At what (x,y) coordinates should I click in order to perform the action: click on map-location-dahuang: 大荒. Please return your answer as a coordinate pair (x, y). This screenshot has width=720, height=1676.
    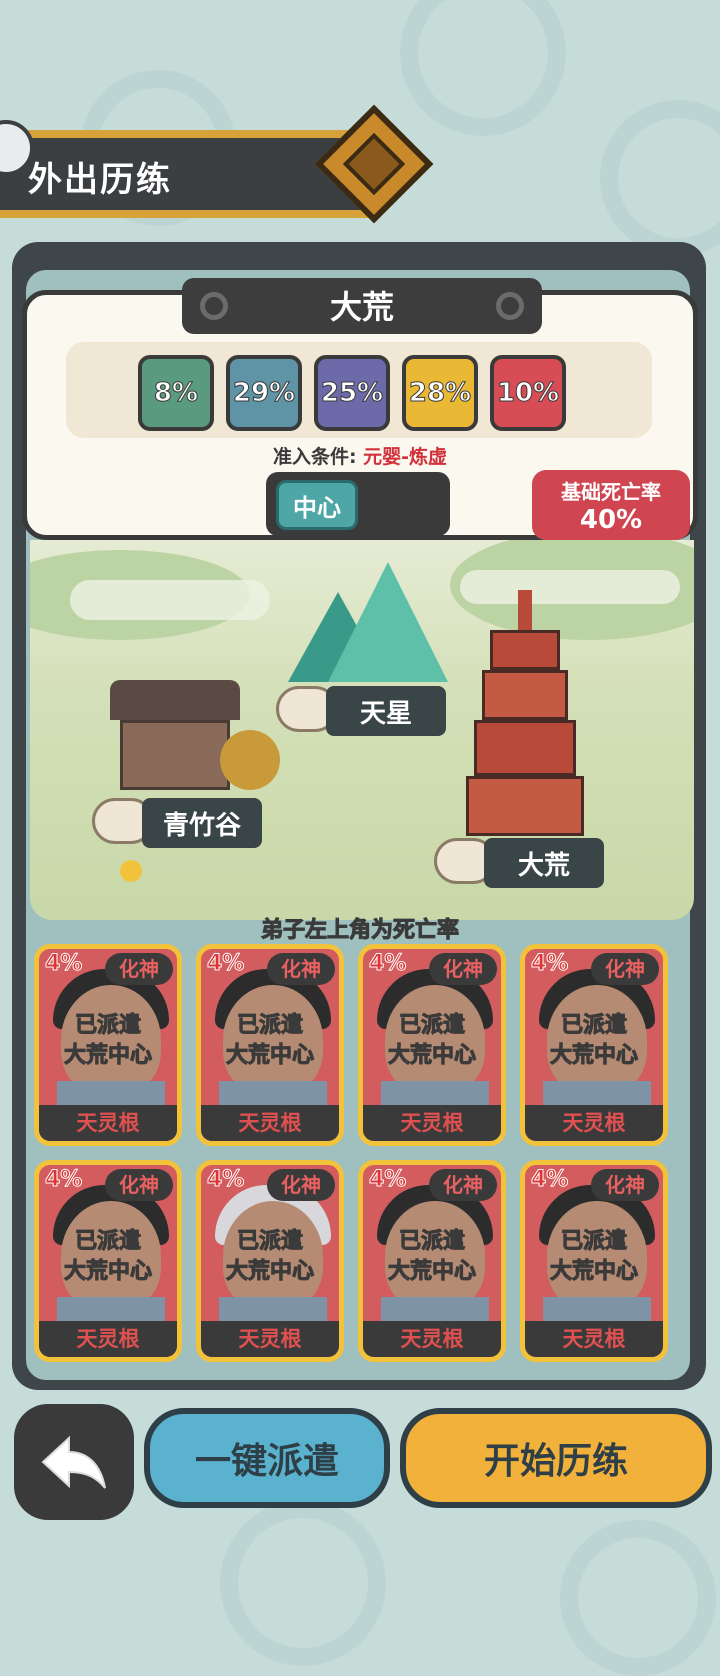
    Looking at the image, I should click on (544, 863).